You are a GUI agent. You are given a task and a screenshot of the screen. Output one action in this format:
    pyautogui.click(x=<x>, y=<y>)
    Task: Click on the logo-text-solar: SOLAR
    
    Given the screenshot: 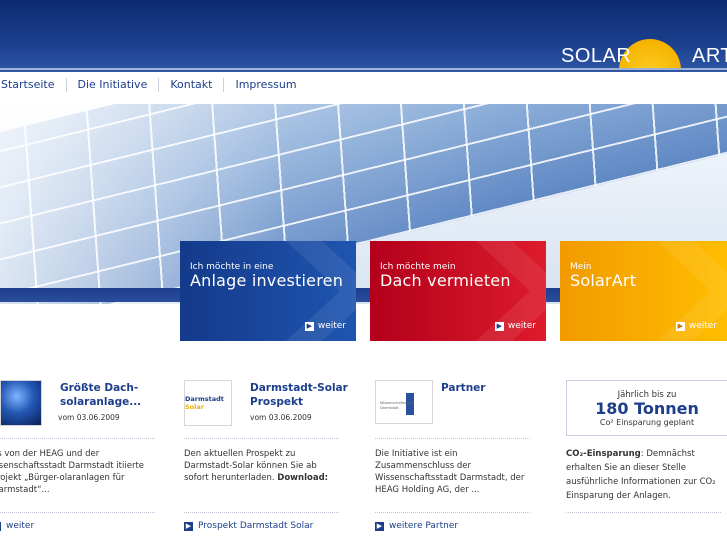 What is the action you would take?
    pyautogui.click(x=596, y=56)
    